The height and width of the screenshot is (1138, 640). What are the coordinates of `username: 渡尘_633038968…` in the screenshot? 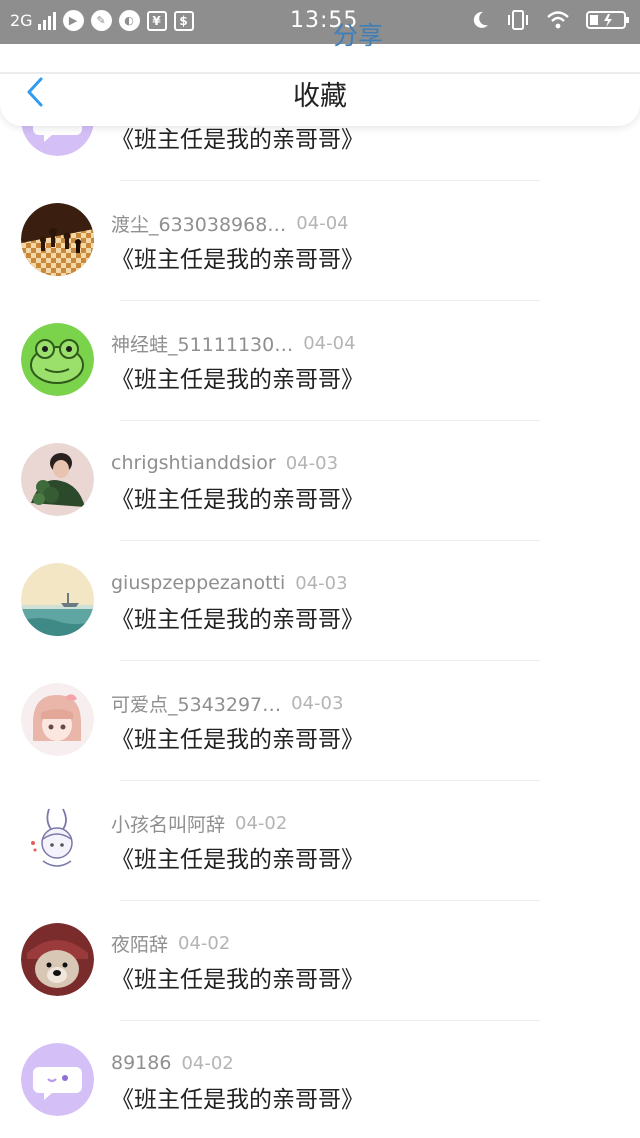 It's located at (198, 223).